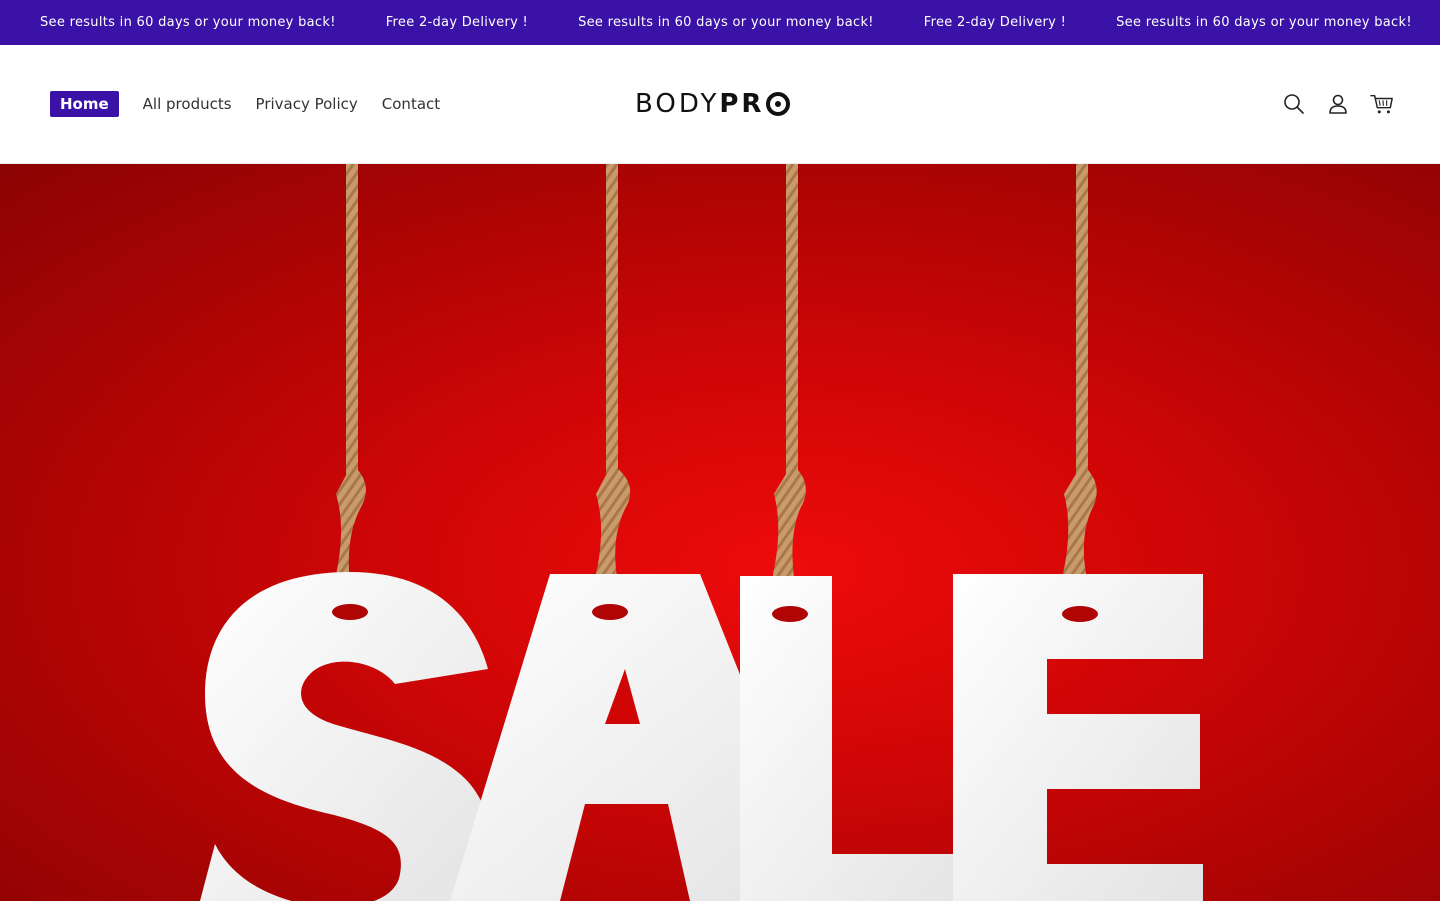  What do you see at coordinates (1079, 392) in the screenshot?
I see `rope-e` at bounding box center [1079, 392].